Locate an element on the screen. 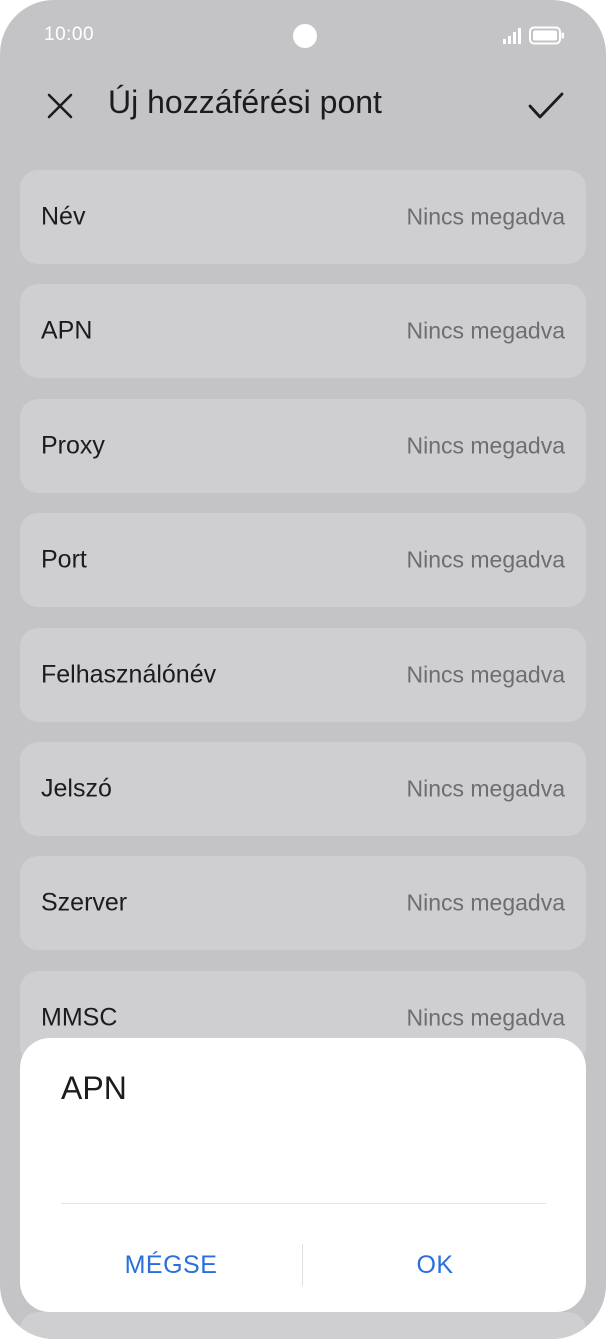 Image resolution: width=606 pixels, height=1339 pixels. row-label: Proxy is located at coordinates (73, 445).